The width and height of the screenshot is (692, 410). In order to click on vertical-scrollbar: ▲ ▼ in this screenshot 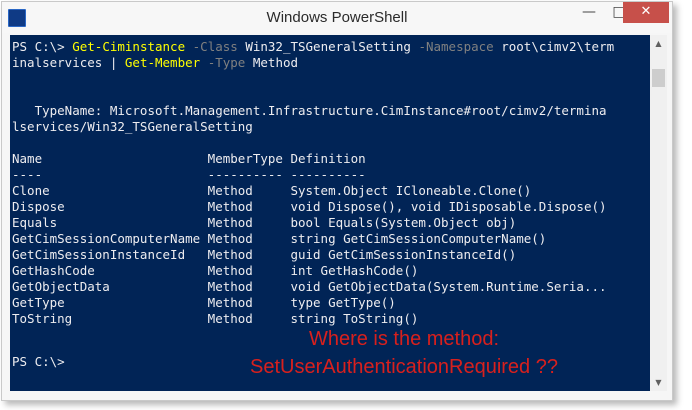, I will do `click(658, 213)`.